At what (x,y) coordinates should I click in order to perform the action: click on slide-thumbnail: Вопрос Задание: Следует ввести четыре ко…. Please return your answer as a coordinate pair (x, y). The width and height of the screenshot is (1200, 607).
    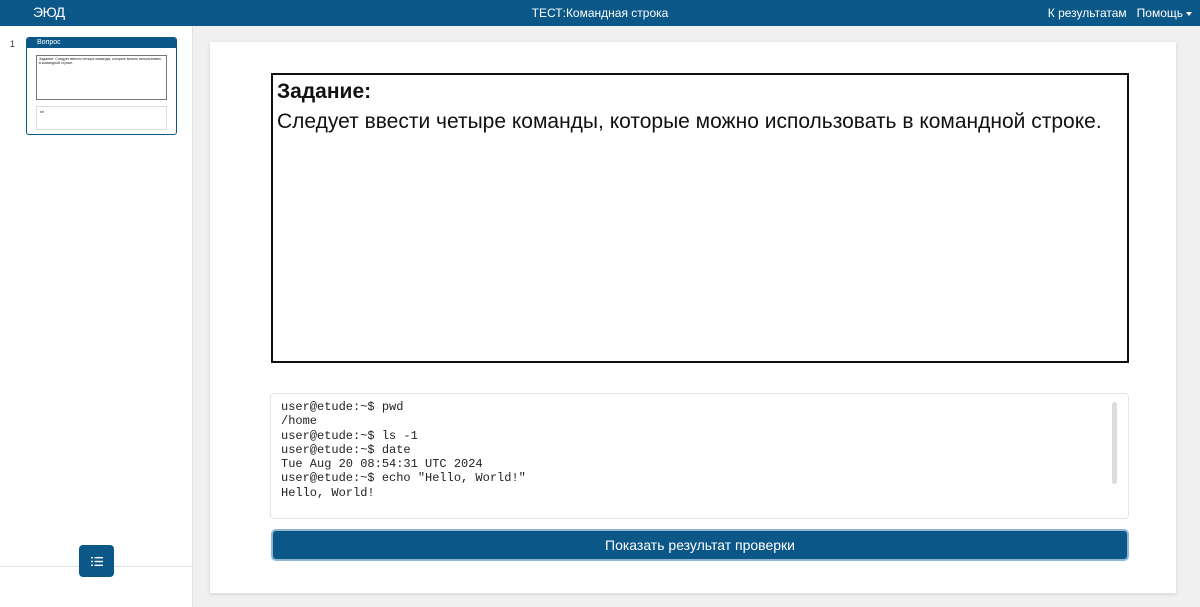
    Looking at the image, I should click on (101, 86).